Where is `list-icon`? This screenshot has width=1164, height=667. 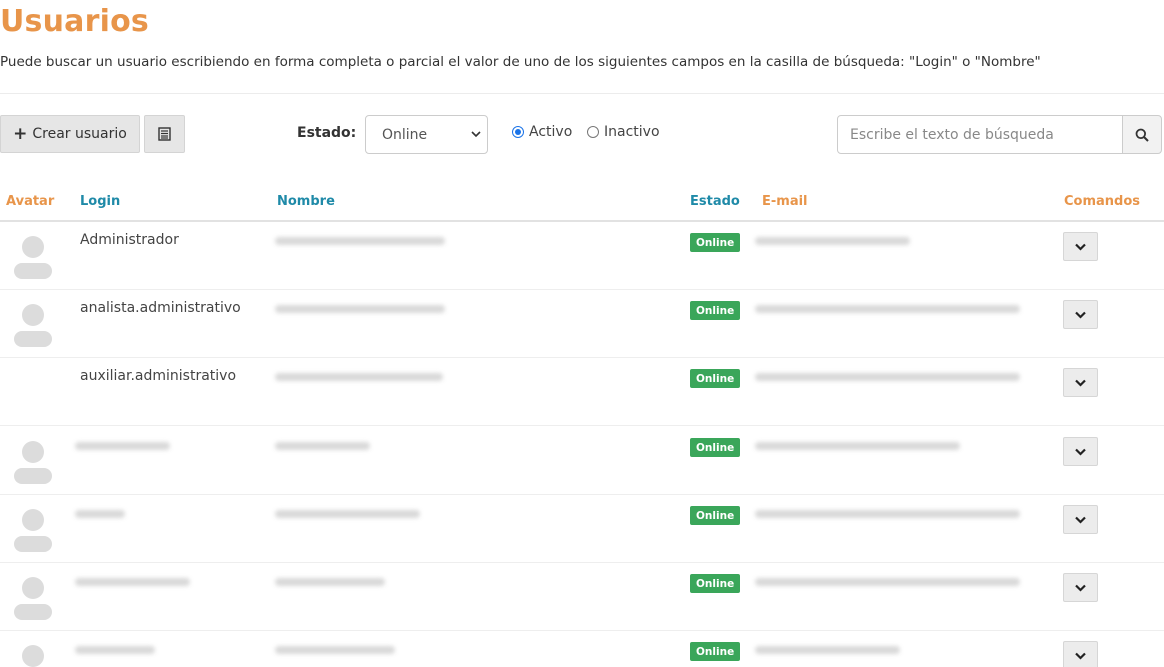 list-icon is located at coordinates (164, 134).